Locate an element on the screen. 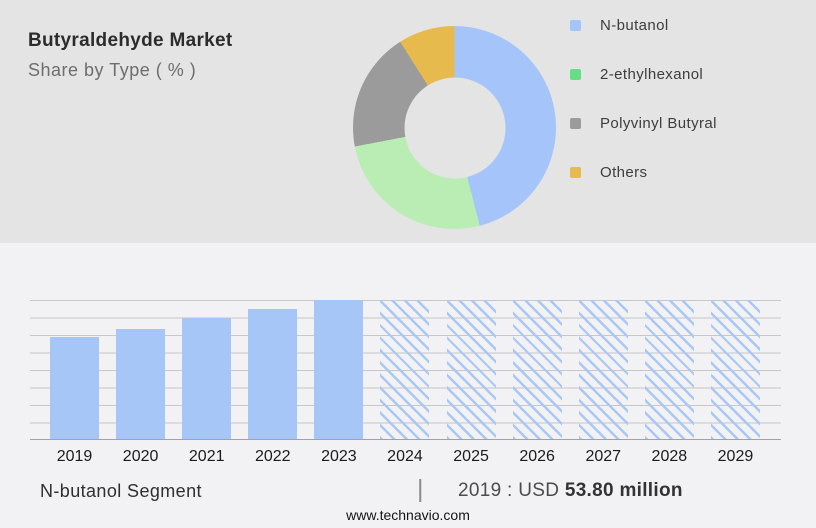 The width and height of the screenshot is (816, 528). year-label-2028: 2028 is located at coordinates (669, 456).